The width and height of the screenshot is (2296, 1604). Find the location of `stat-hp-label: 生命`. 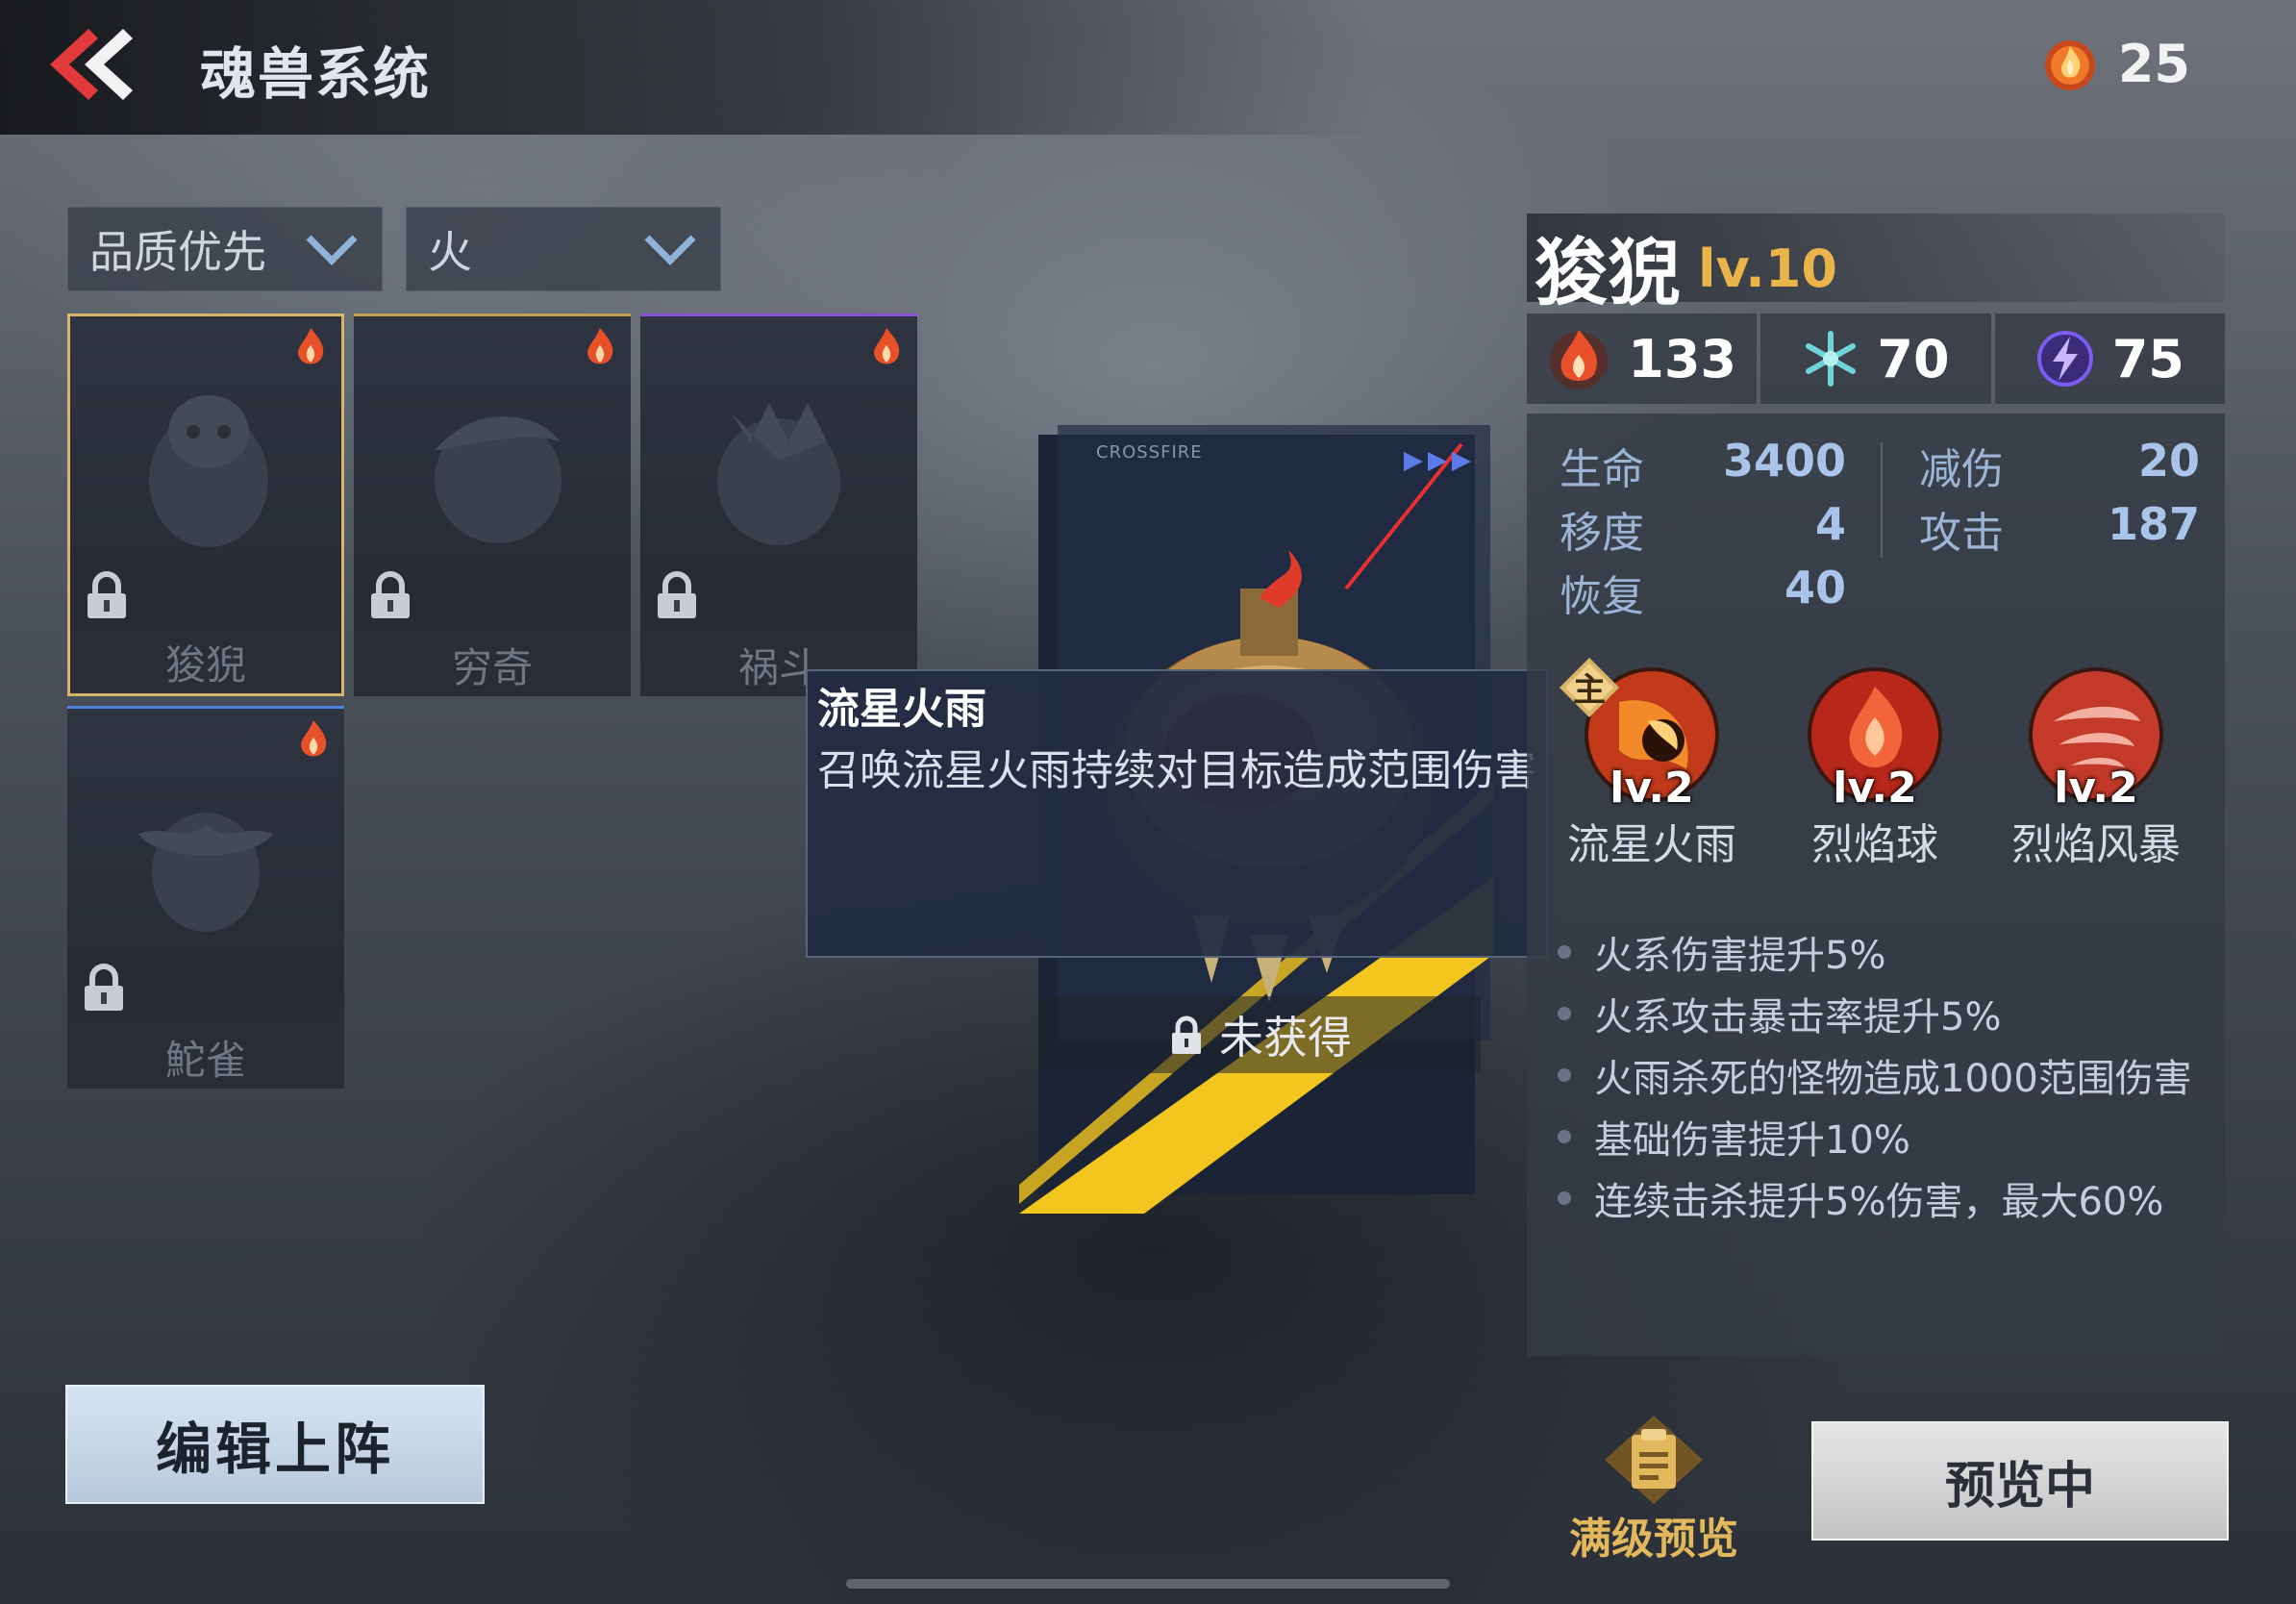

stat-hp-label: 生命 is located at coordinates (1602, 469).